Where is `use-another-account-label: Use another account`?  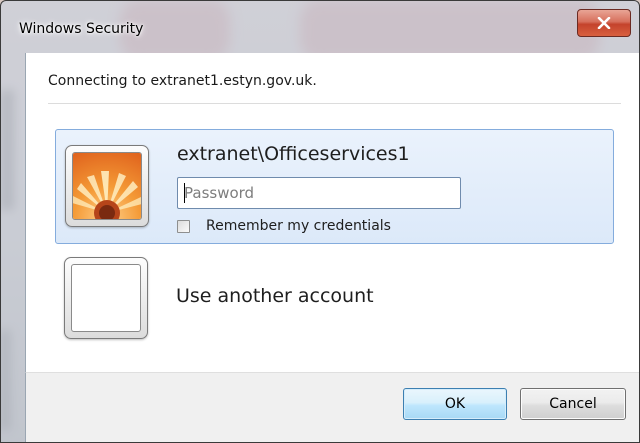
use-another-account-label: Use another account is located at coordinates (275, 296).